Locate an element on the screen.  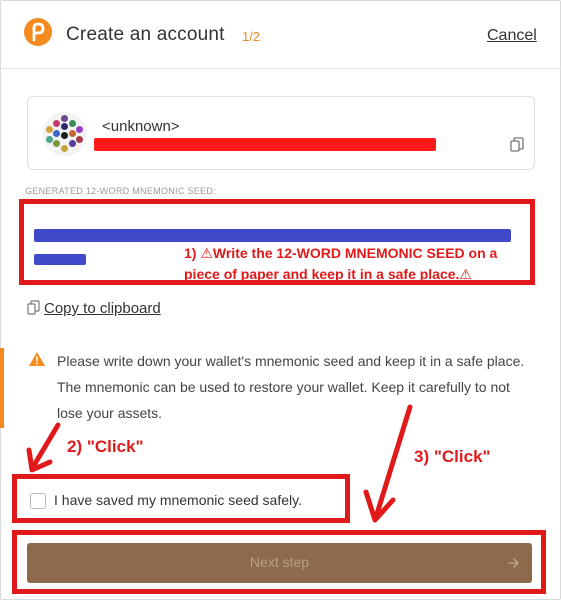
copy-to-clipboard: Copy to clipboard is located at coordinates (94, 308).